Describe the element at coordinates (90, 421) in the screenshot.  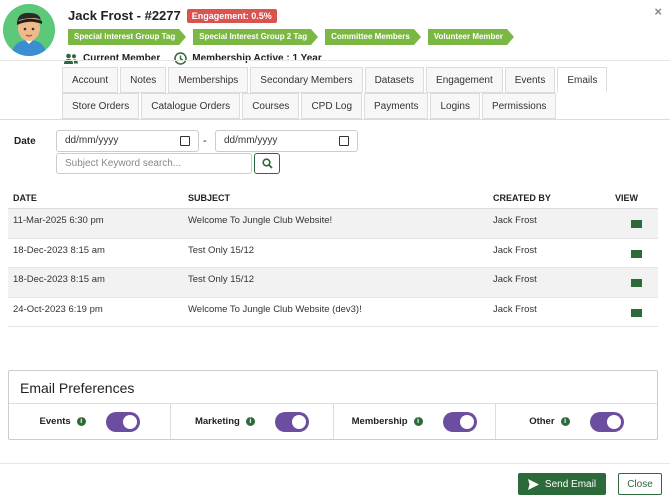
I see `pref-events: Events i` at that location.